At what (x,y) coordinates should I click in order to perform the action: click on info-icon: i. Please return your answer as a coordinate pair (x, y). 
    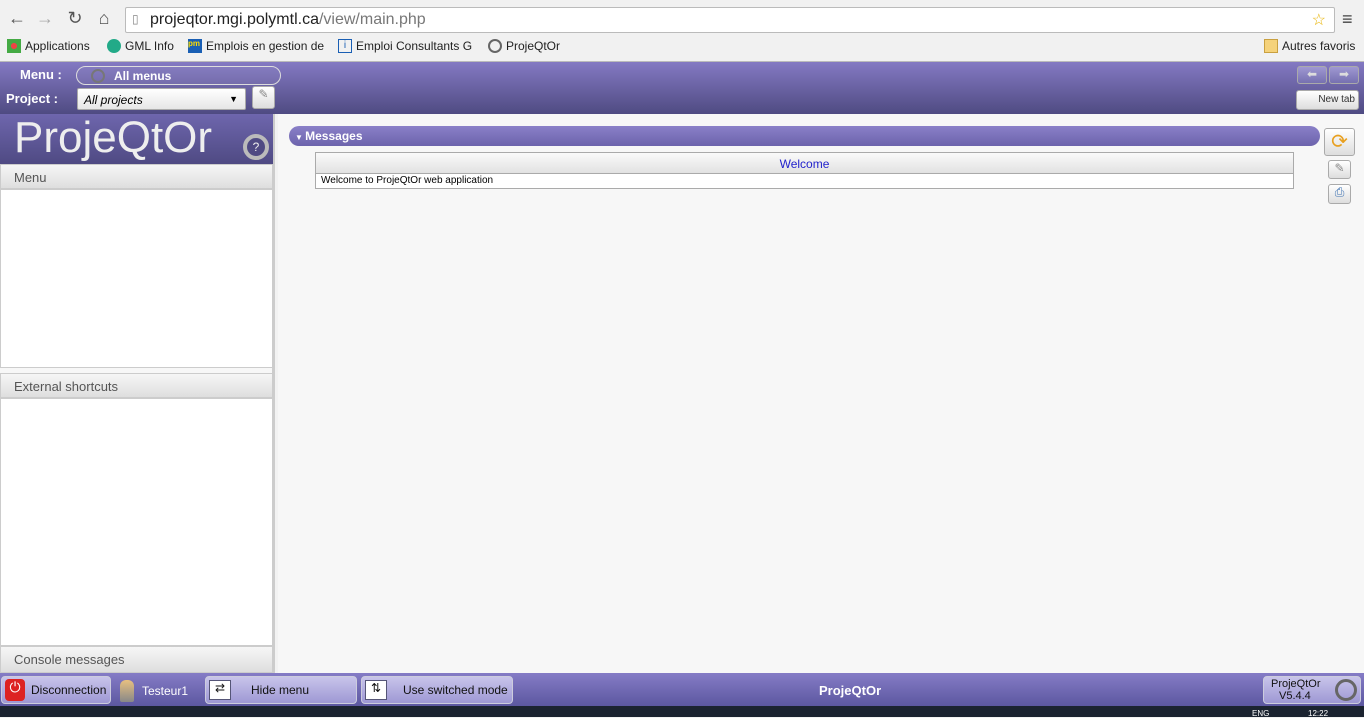
    Looking at the image, I should click on (345, 46).